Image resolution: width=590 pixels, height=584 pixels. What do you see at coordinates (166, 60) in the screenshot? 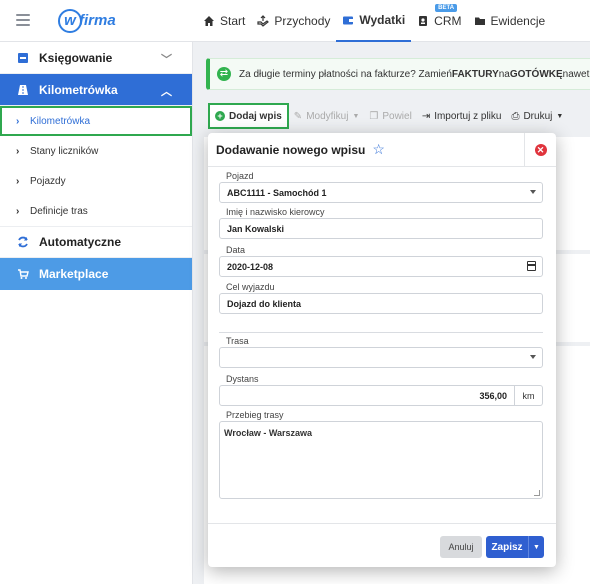
I see `chevron-down-icon: ﹀` at bounding box center [166, 60].